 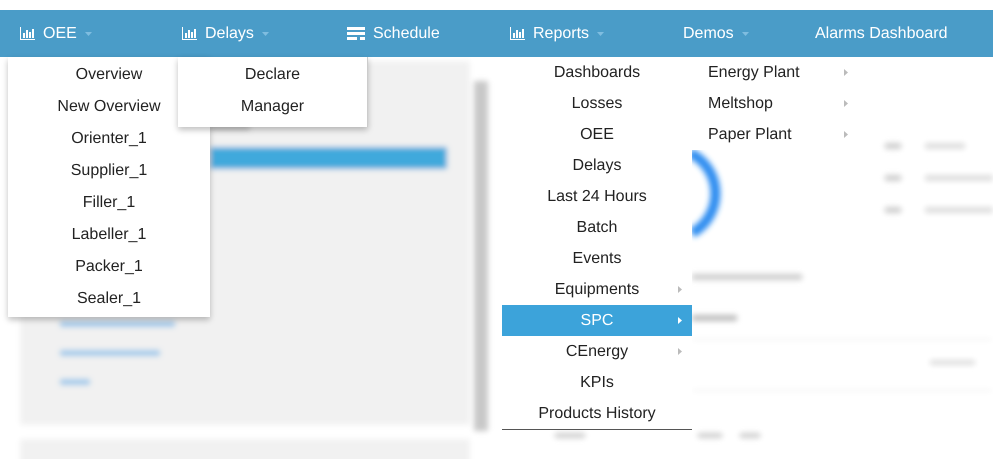 What do you see at coordinates (597, 72) in the screenshot?
I see `menu-item: Dashboards` at bounding box center [597, 72].